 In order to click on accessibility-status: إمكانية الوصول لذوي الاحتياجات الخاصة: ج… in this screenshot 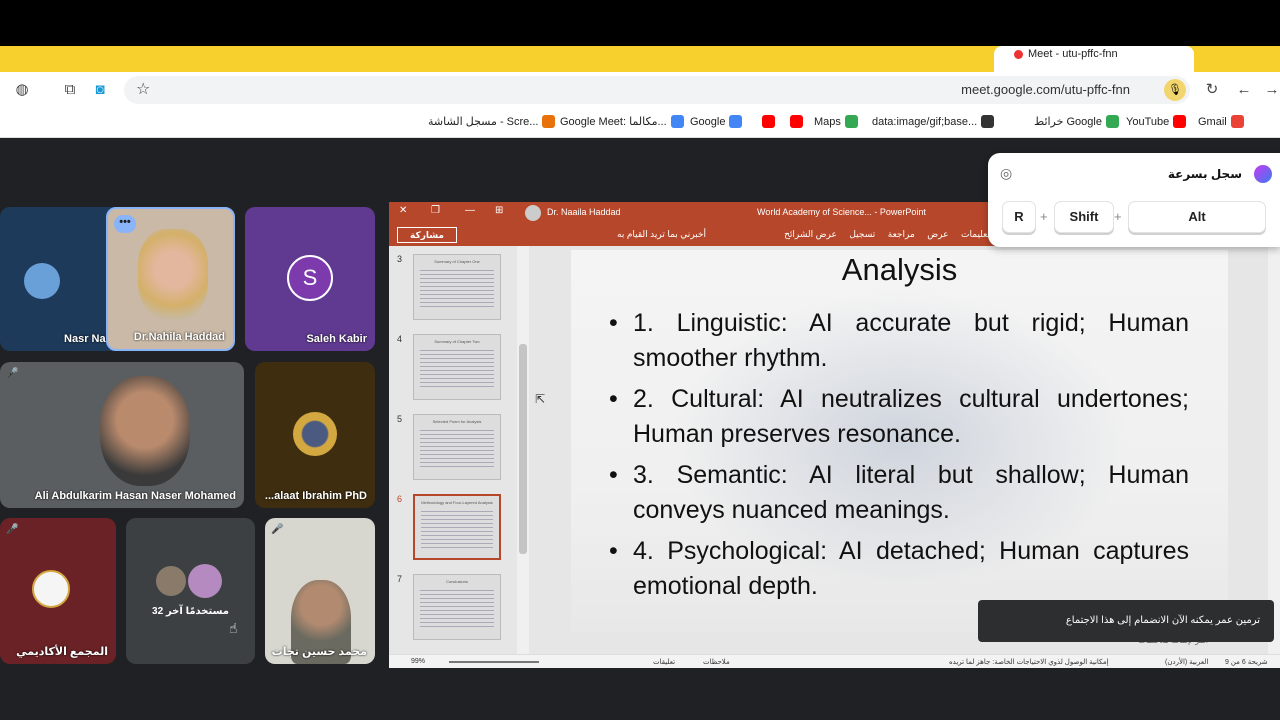, I will do `click(1029, 662)`.